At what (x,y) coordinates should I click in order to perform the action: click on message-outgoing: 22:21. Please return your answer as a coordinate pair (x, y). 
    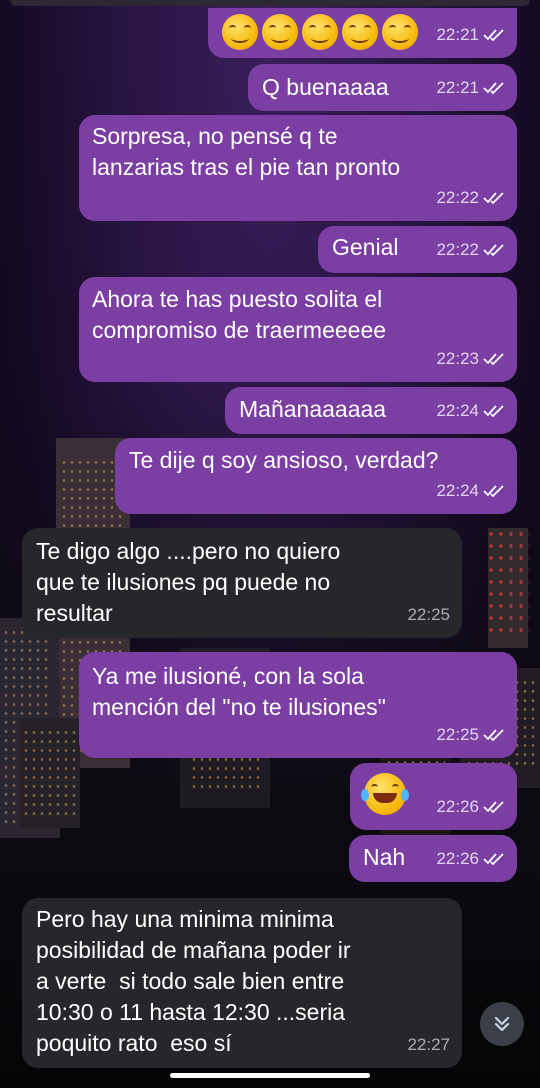
    Looking at the image, I should click on (362, 33).